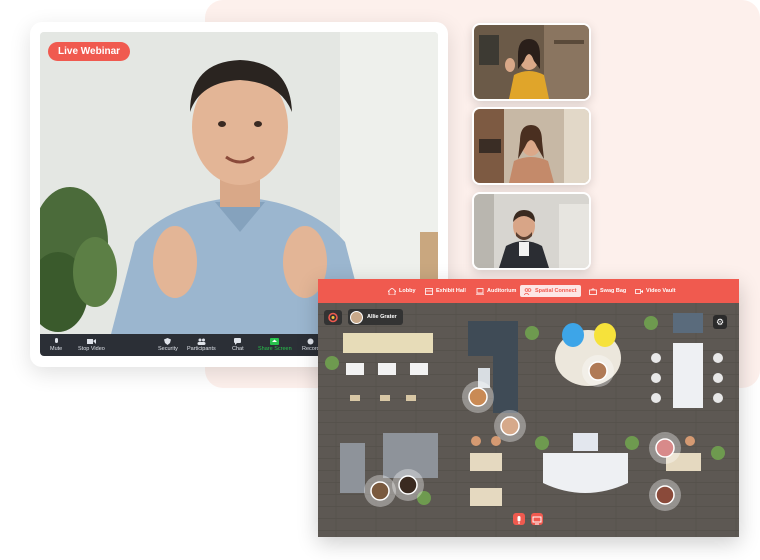 The height and width of the screenshot is (560, 760). Describe the element at coordinates (201, 341) in the screenshot. I see `people-icon` at that location.